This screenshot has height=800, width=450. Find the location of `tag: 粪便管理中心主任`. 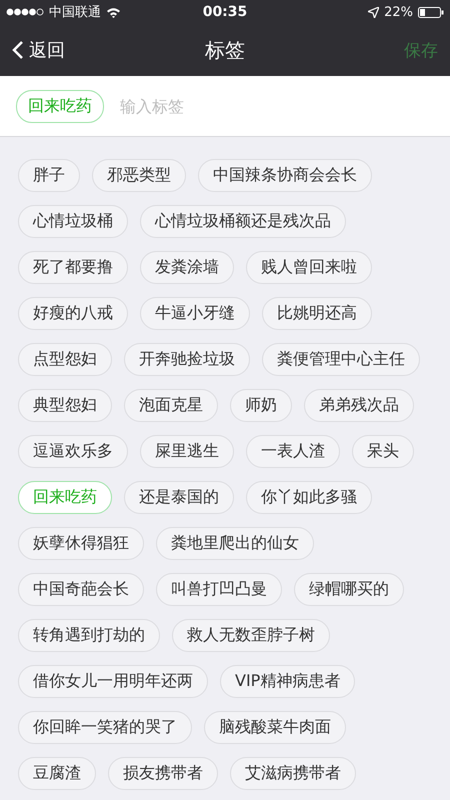

tag: 粪便管理中心主任 is located at coordinates (341, 359).